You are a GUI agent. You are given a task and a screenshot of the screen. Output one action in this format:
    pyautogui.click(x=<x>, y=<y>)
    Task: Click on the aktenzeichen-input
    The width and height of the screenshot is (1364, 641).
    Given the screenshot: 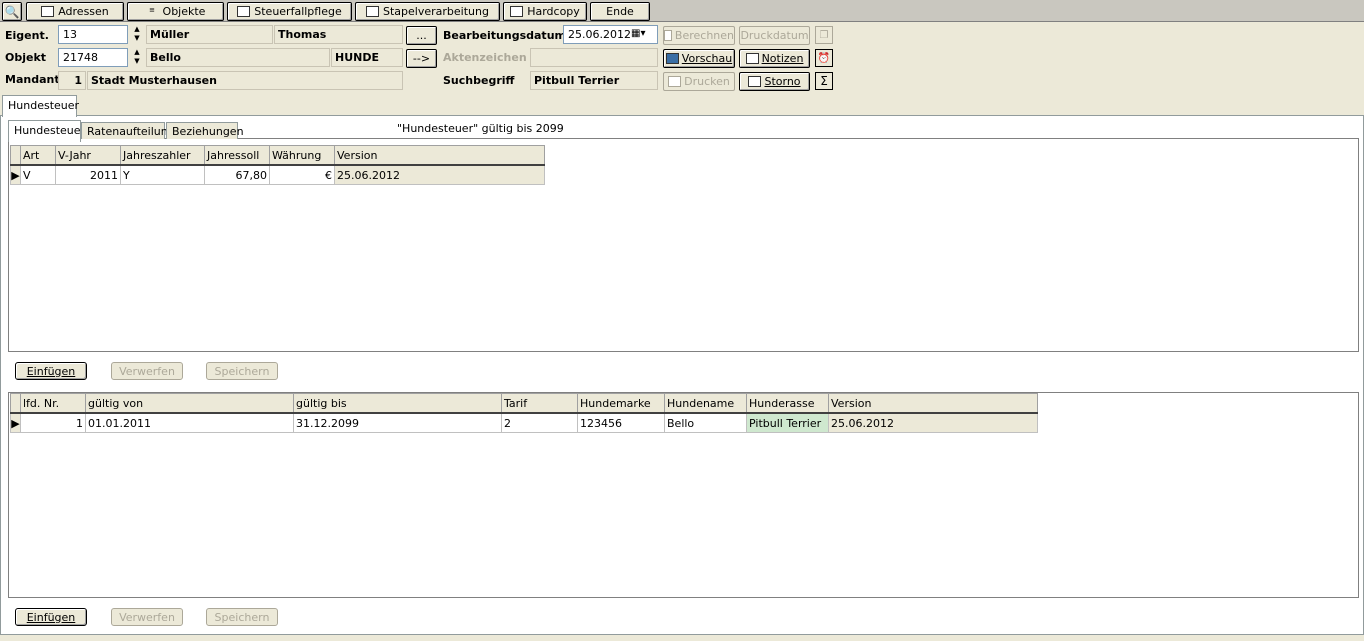 What is the action you would take?
    pyautogui.click(x=594, y=57)
    